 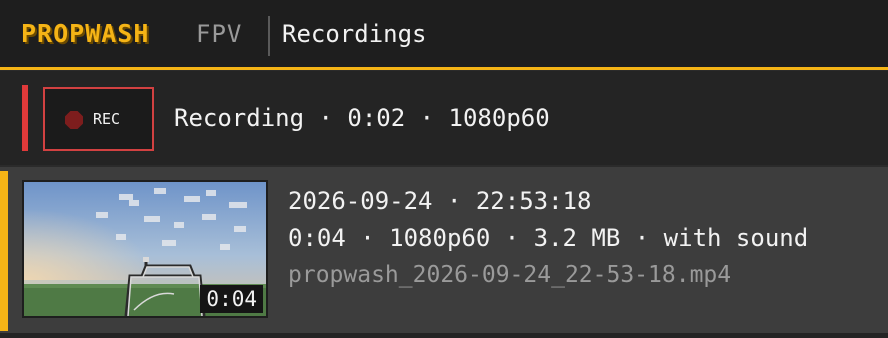 I want to click on duration-badge: 0:04, so click(x=231, y=299).